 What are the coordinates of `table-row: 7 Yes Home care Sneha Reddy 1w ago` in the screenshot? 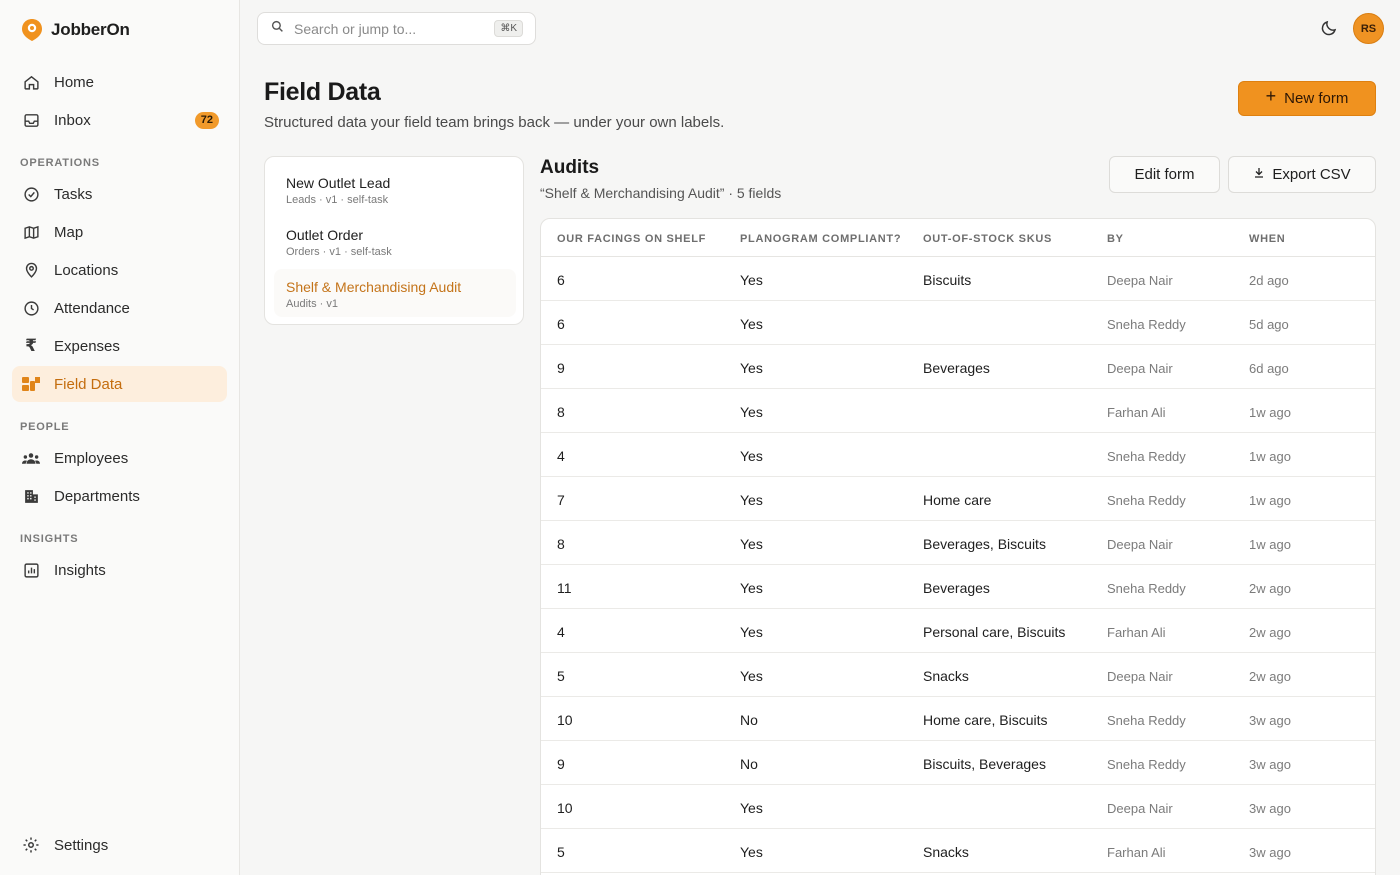 It's located at (958, 499).